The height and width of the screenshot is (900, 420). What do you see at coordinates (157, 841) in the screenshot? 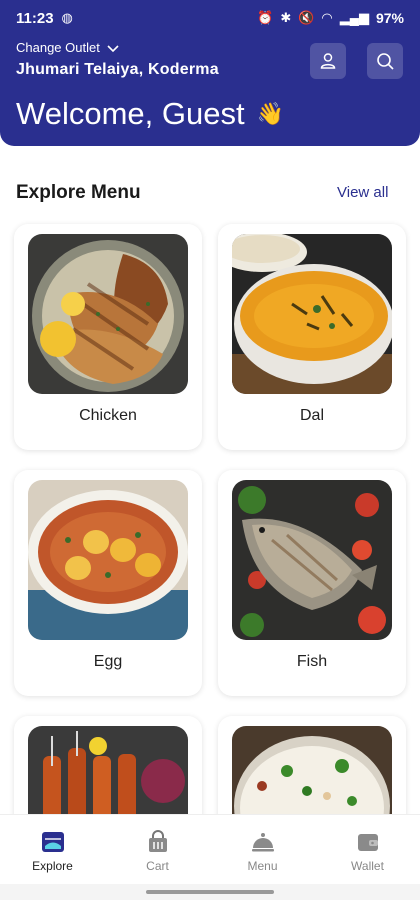
I see `cart-icon` at bounding box center [157, 841].